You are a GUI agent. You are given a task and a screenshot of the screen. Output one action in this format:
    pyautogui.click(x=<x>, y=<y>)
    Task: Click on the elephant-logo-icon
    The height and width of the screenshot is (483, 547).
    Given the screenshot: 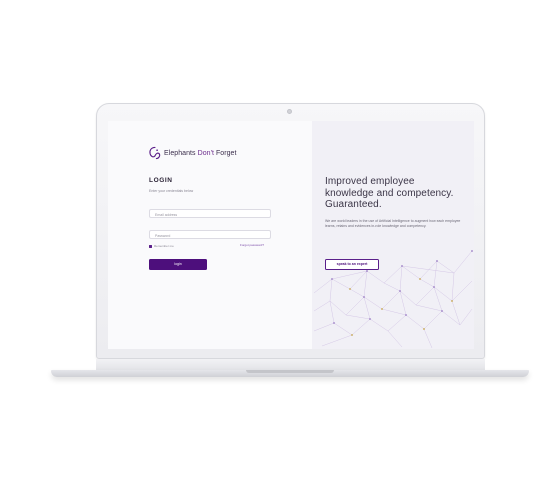 What is the action you would take?
    pyautogui.click(x=155, y=153)
    